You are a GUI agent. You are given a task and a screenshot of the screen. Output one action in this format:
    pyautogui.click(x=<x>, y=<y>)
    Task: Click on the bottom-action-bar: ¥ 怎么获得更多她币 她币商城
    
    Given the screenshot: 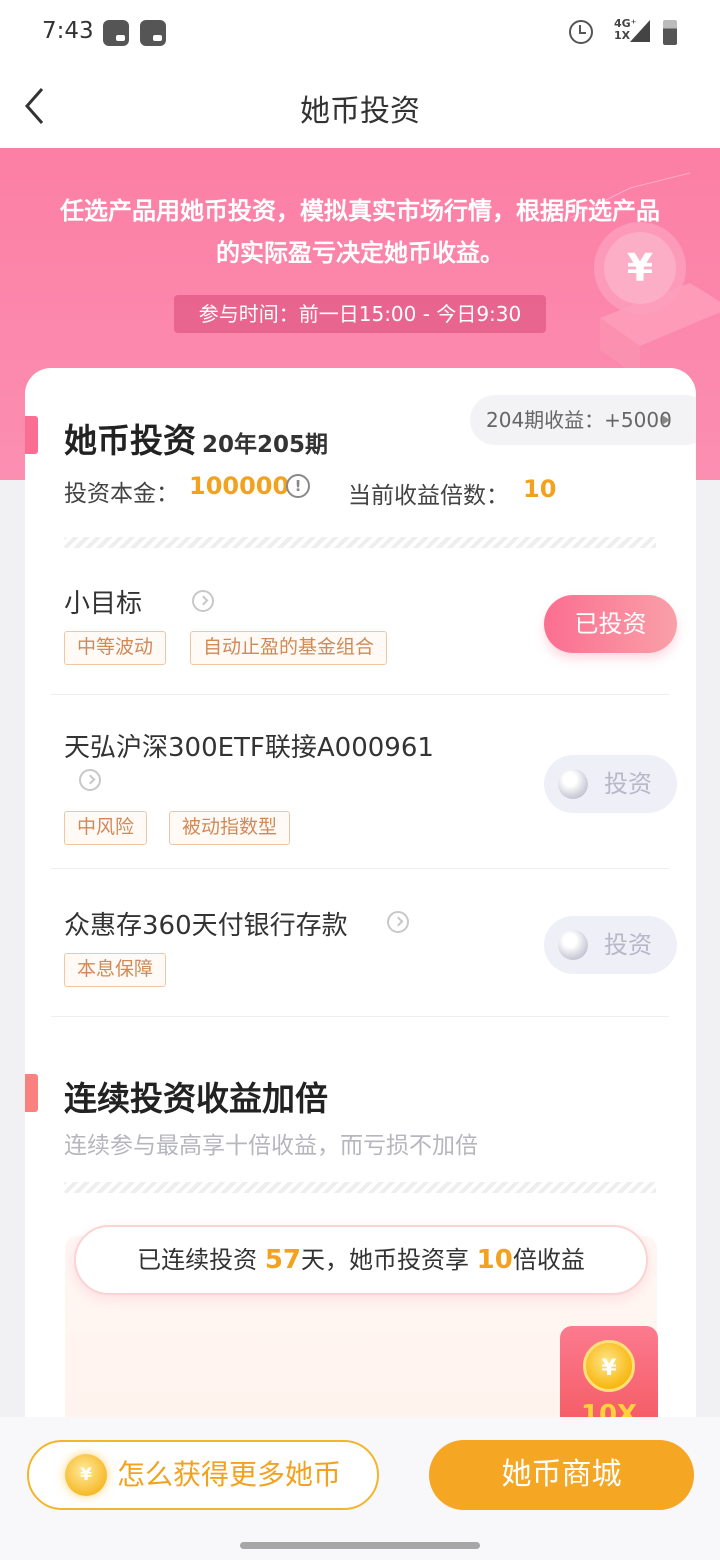 What is the action you would take?
    pyautogui.click(x=360, y=1488)
    